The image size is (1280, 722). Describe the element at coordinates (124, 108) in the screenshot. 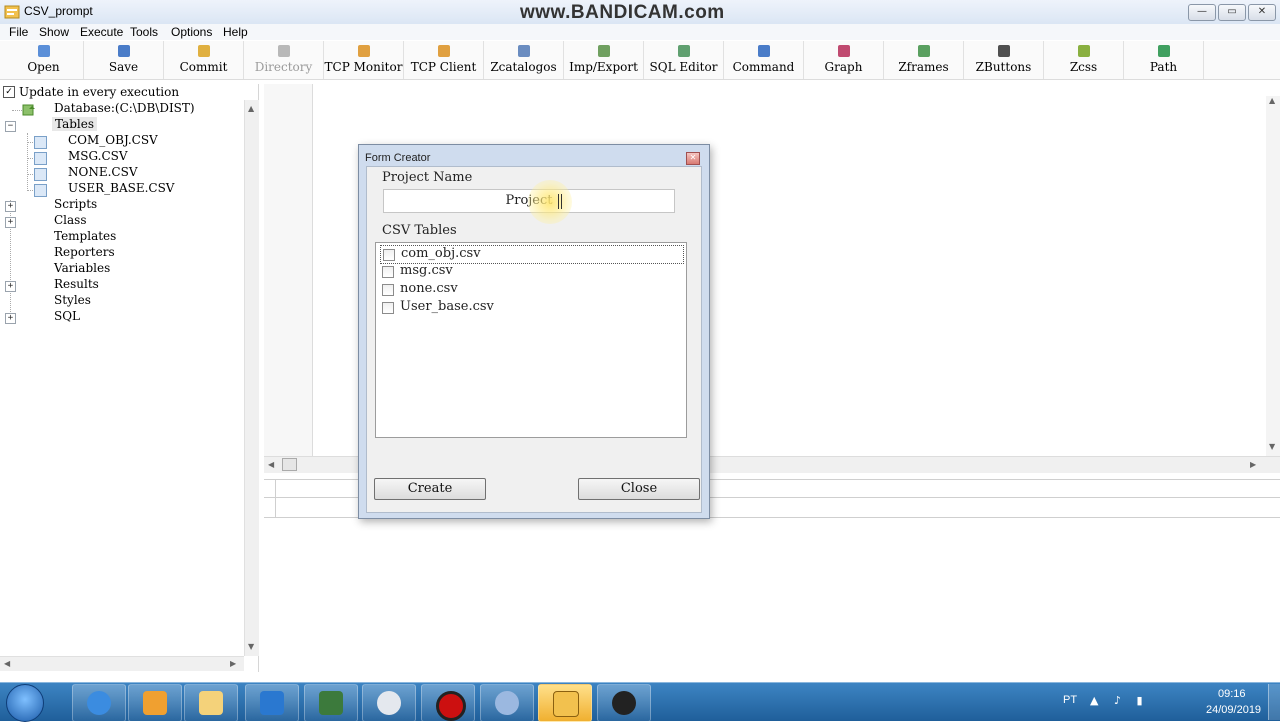

I see `tree-database: Database:(C:\DB\DIST)` at that location.